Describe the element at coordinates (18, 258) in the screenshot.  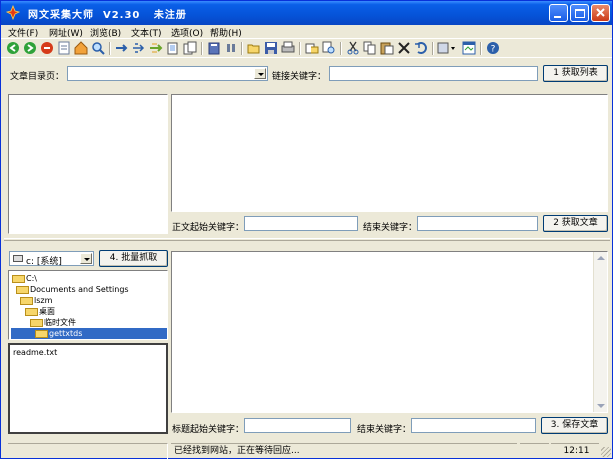
I see `drive-icon` at that location.